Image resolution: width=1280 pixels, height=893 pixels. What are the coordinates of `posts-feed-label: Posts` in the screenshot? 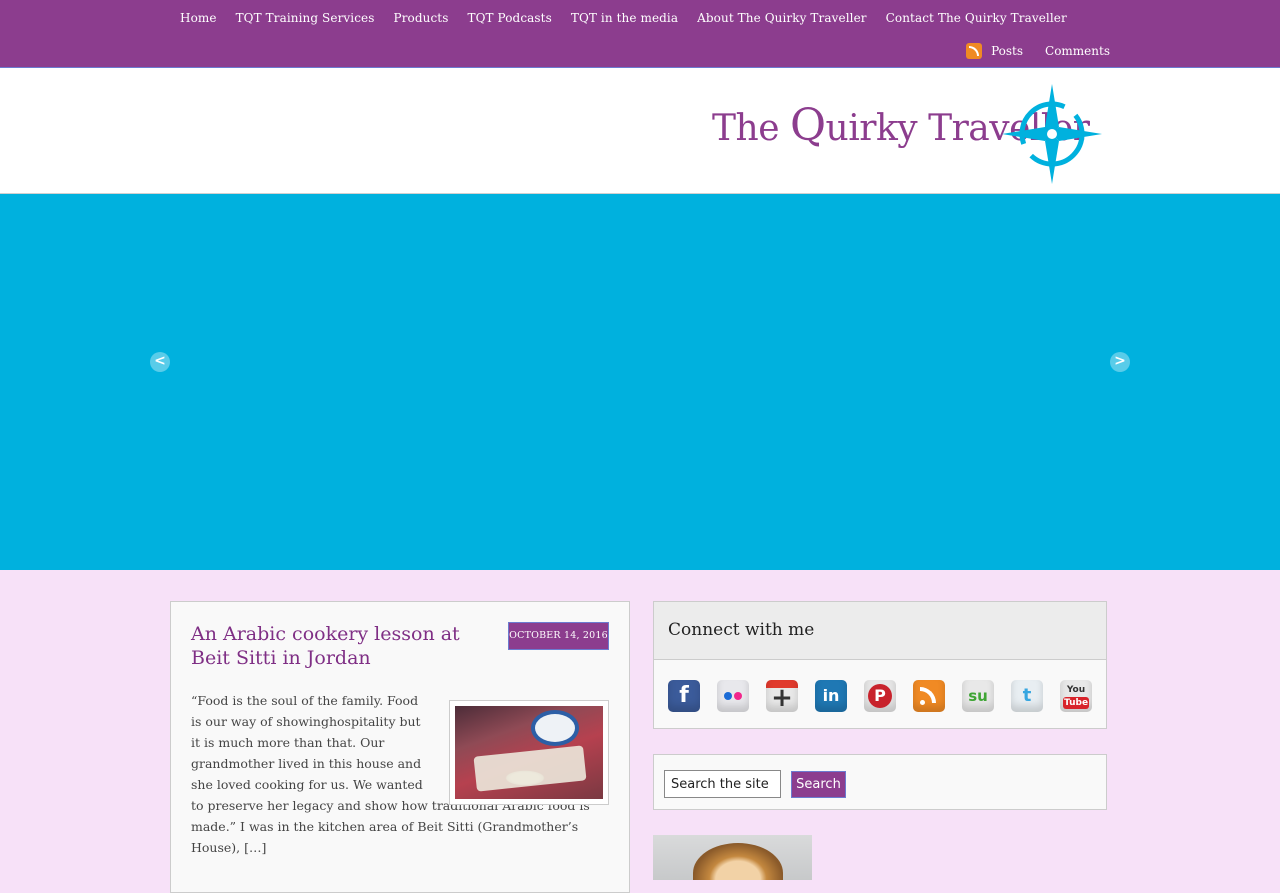 It's located at (1007, 51).